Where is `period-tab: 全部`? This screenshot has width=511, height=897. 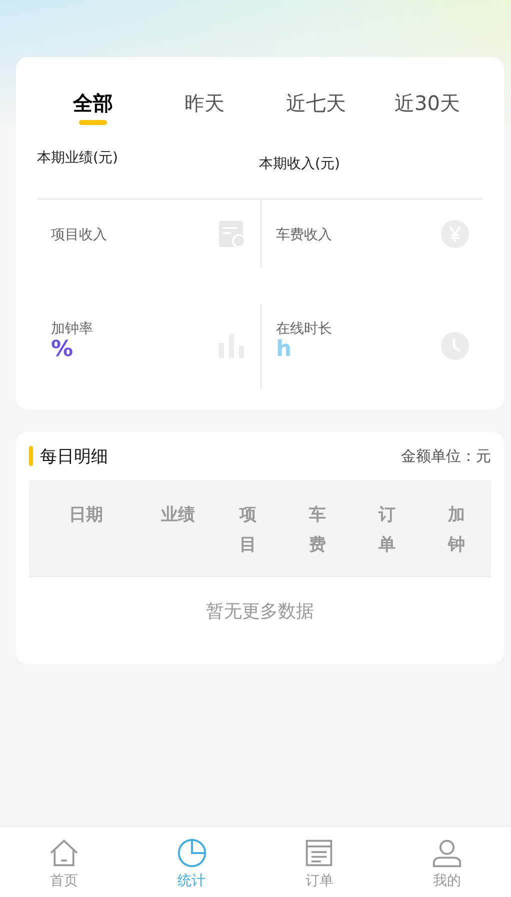
period-tab: 全部 is located at coordinates (92, 103).